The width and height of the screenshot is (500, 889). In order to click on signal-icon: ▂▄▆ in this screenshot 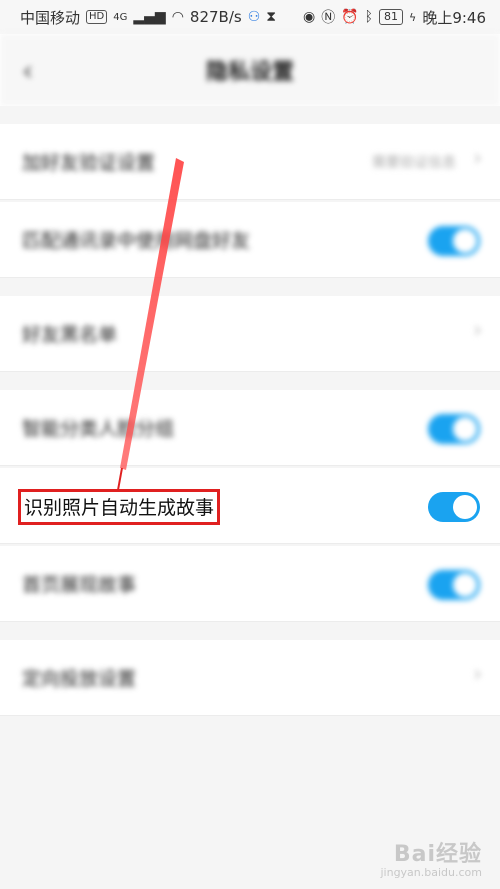, I will do `click(149, 17)`.